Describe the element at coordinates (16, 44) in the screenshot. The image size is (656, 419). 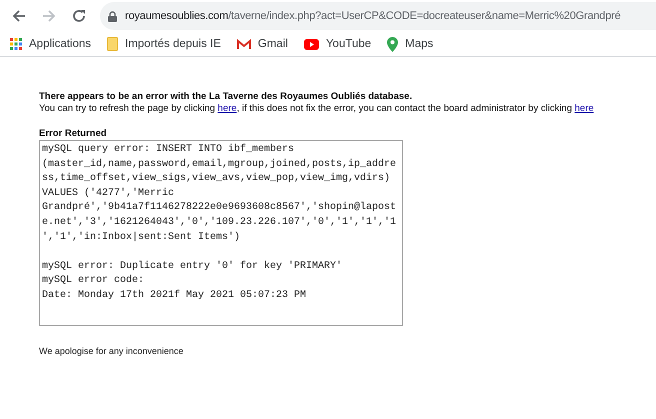
I see `apps-grid-icon` at that location.